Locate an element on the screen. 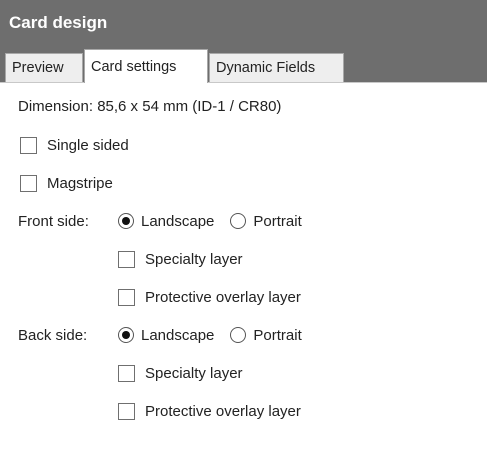 The width and height of the screenshot is (487, 466). back-side-row: Back side: Landscape Portrait is located at coordinates (160, 335).